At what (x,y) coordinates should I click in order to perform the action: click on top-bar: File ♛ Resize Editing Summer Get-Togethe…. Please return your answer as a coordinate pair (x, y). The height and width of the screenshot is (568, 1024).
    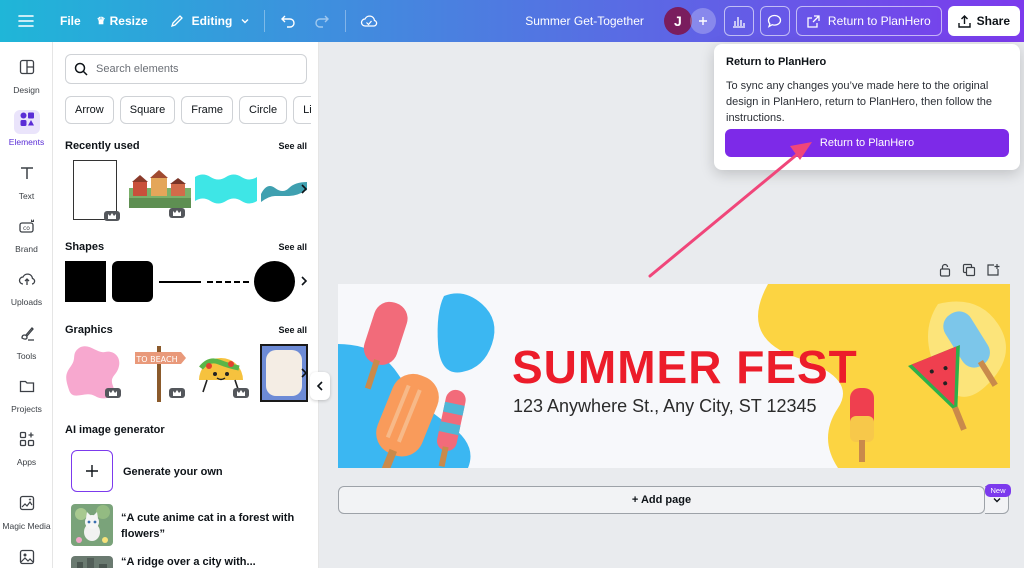
    Looking at the image, I should click on (512, 21).